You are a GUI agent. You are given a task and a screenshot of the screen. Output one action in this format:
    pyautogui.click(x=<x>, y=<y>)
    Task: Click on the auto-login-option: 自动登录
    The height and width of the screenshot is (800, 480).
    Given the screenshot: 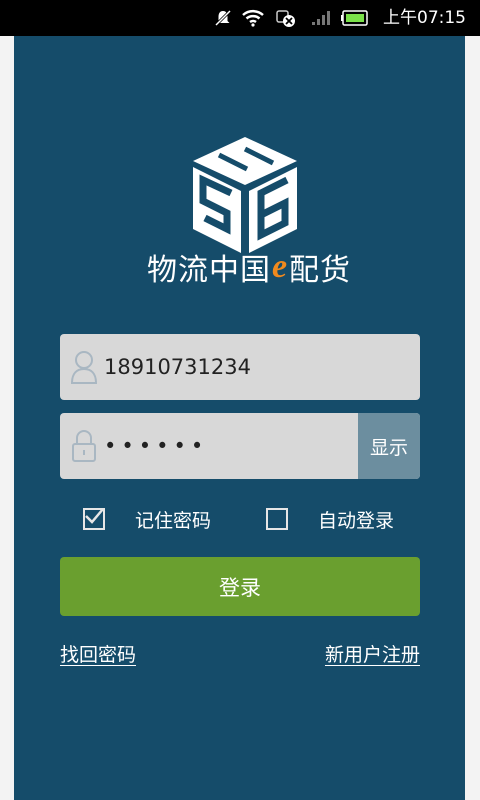 What is the action you would take?
    pyautogui.click(x=330, y=519)
    